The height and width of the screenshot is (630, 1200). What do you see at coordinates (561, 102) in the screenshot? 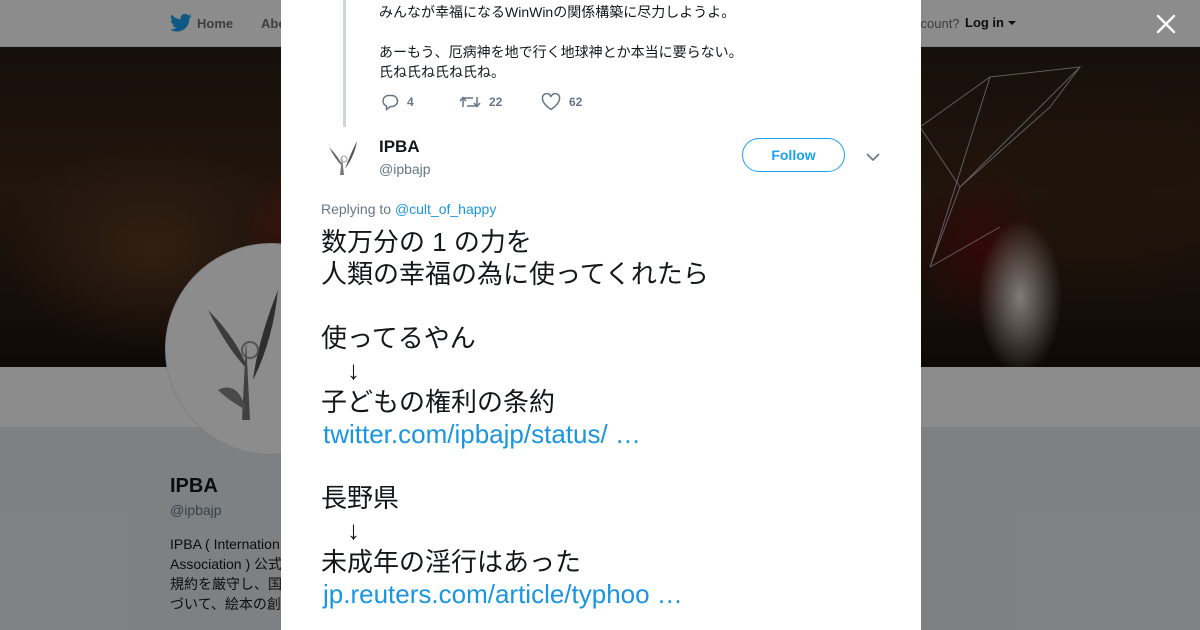
I see `like-action: 62` at bounding box center [561, 102].